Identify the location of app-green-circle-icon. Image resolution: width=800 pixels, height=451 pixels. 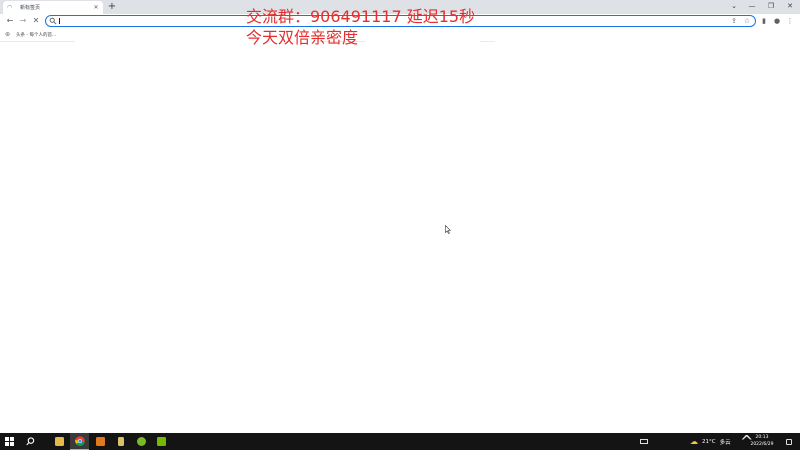
(141, 441).